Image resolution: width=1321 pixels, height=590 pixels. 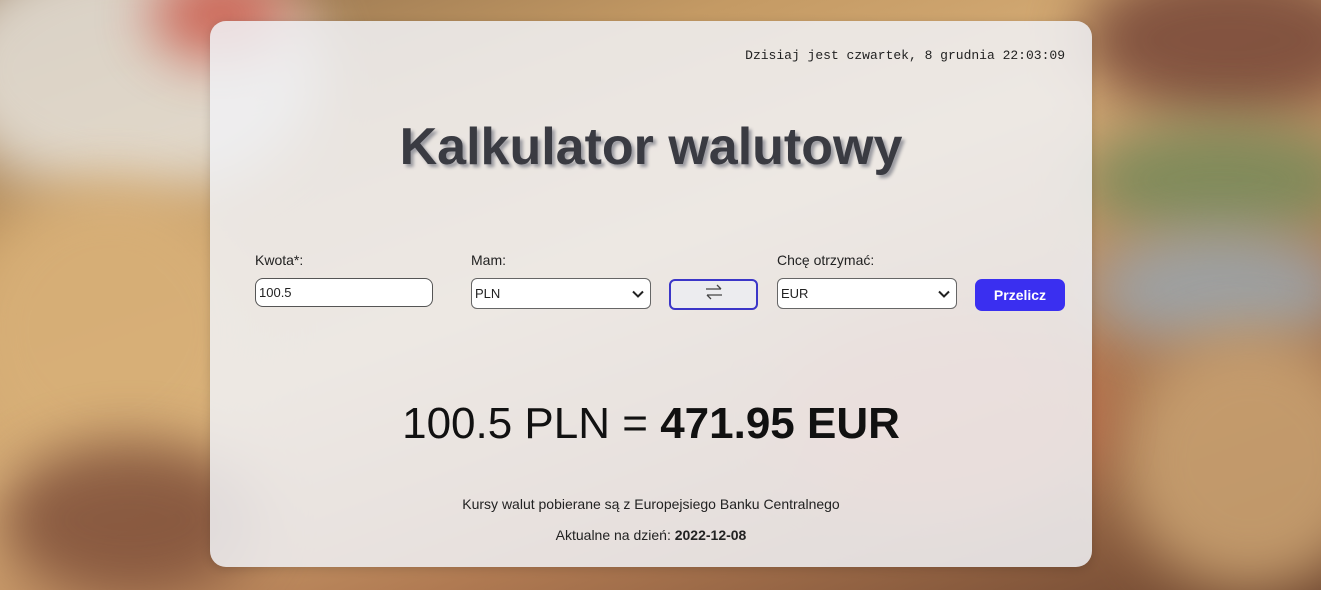 I want to click on swap-arrows-icon, so click(x=714, y=294).